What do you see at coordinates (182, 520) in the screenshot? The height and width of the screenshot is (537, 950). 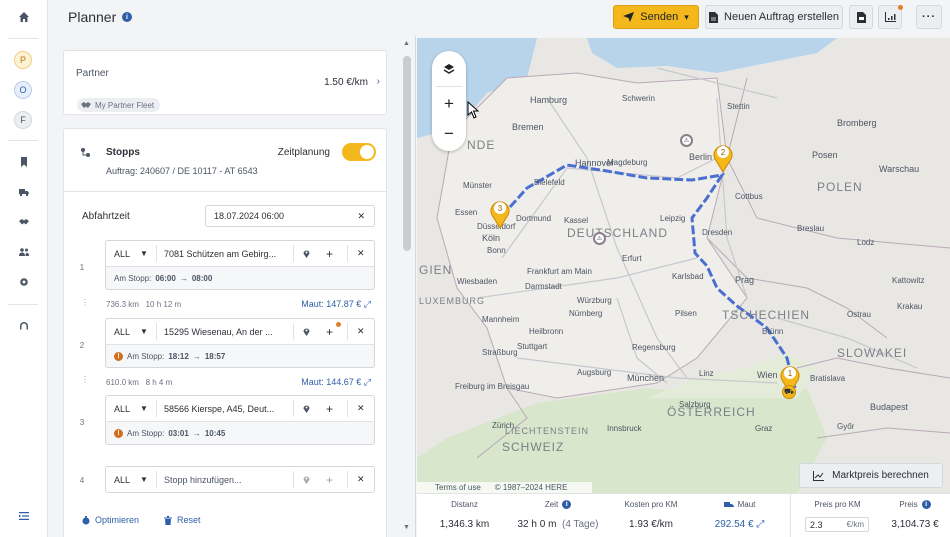 I see `reset-button: Reset` at bounding box center [182, 520].